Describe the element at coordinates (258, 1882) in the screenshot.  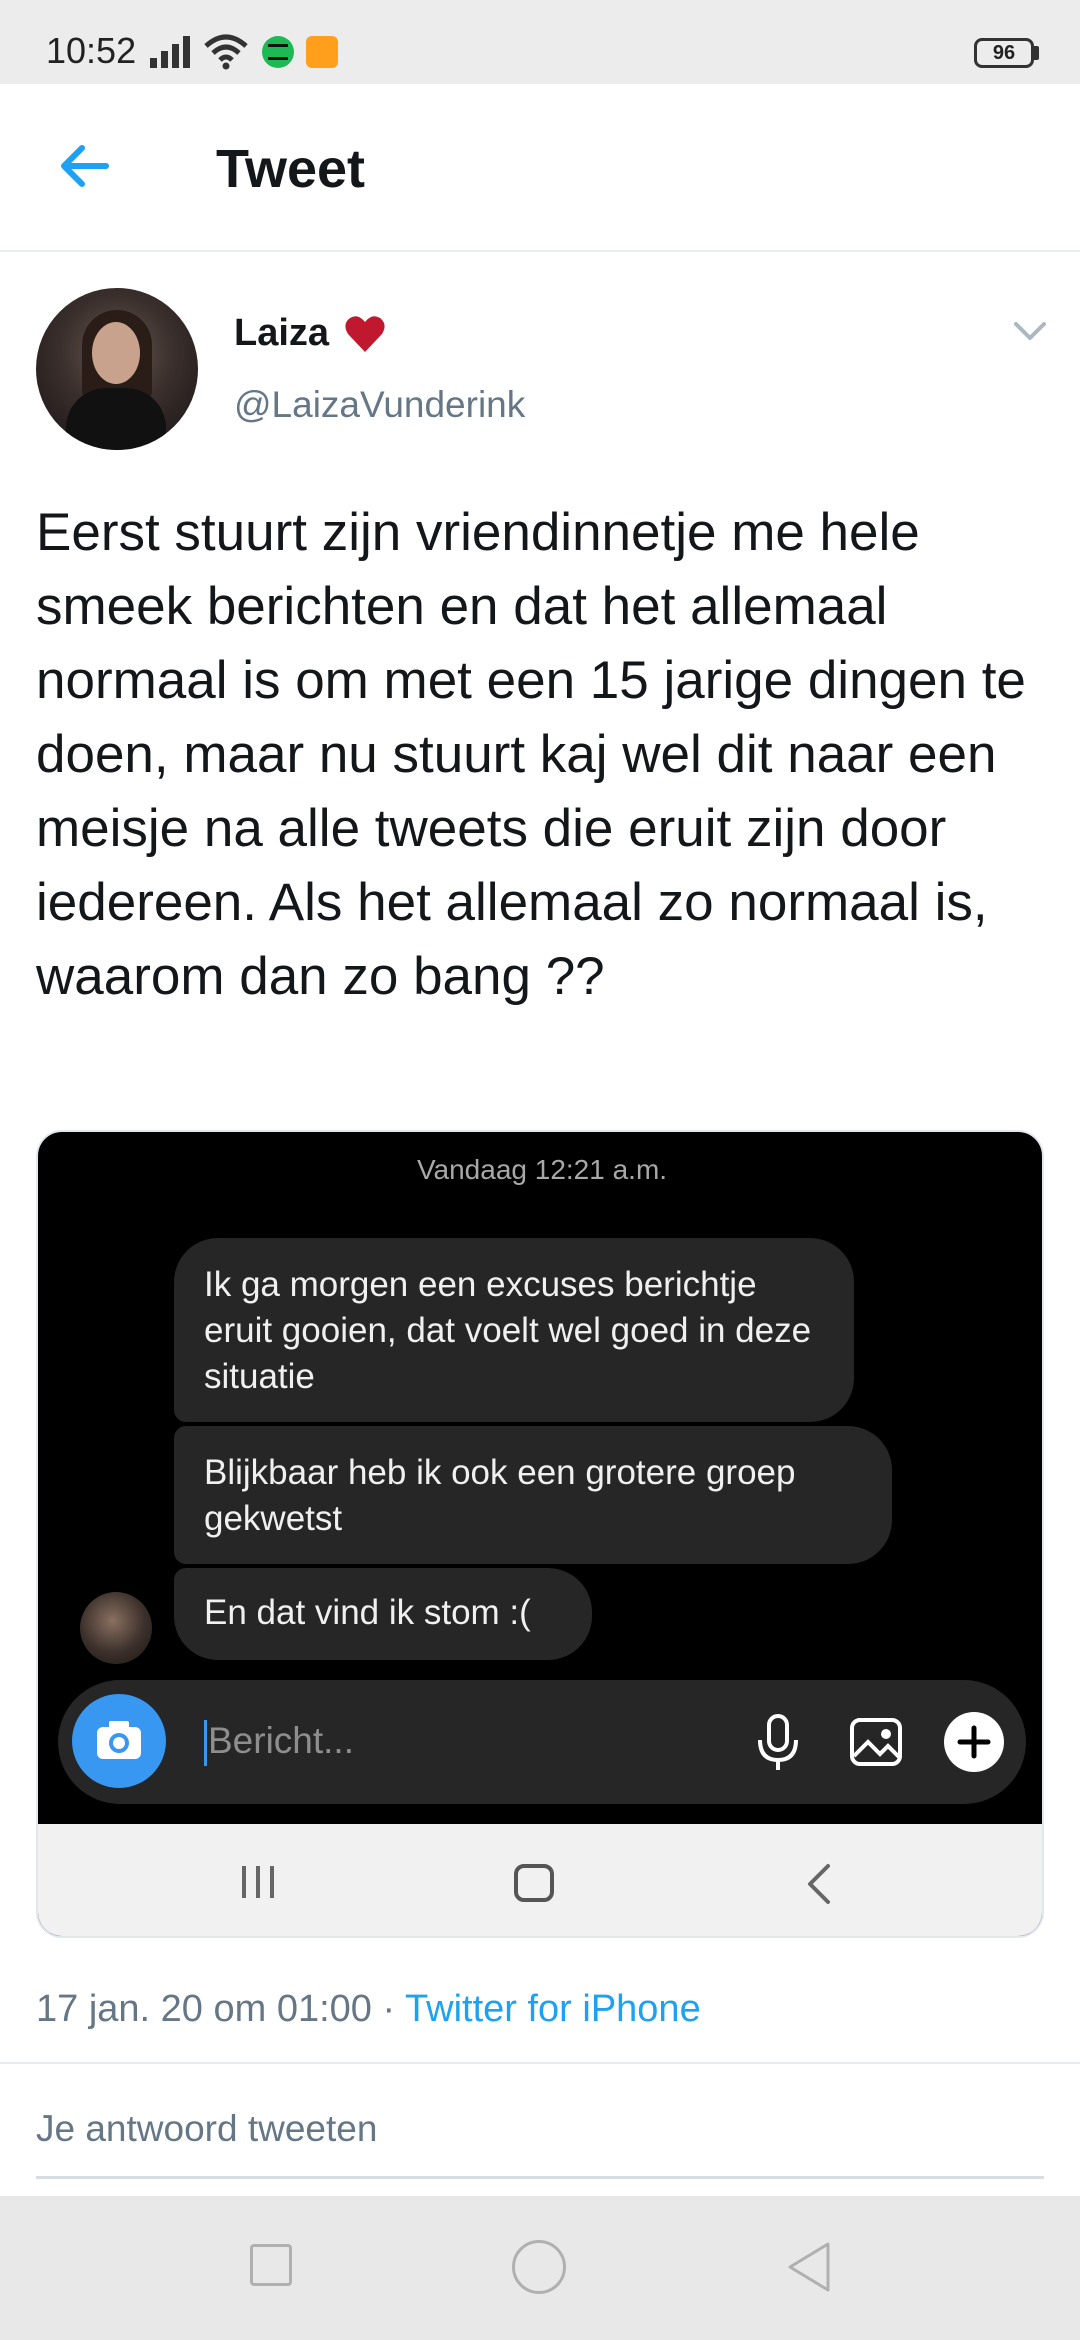
I see `recents-icon` at that location.